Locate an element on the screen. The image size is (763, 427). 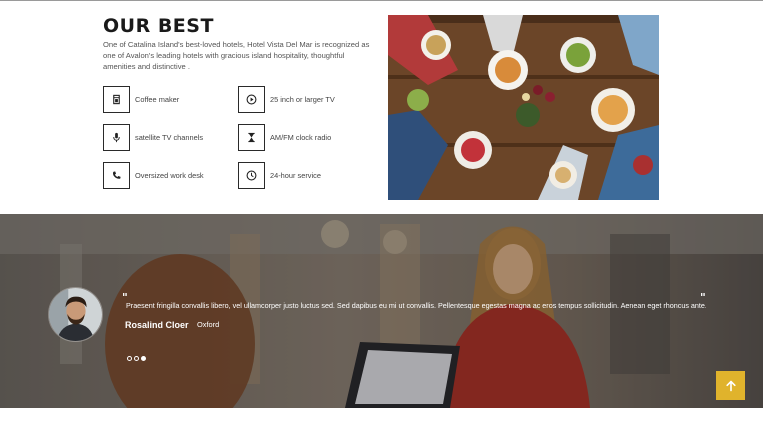
scroll-to-top-button is located at coordinates (730, 385).